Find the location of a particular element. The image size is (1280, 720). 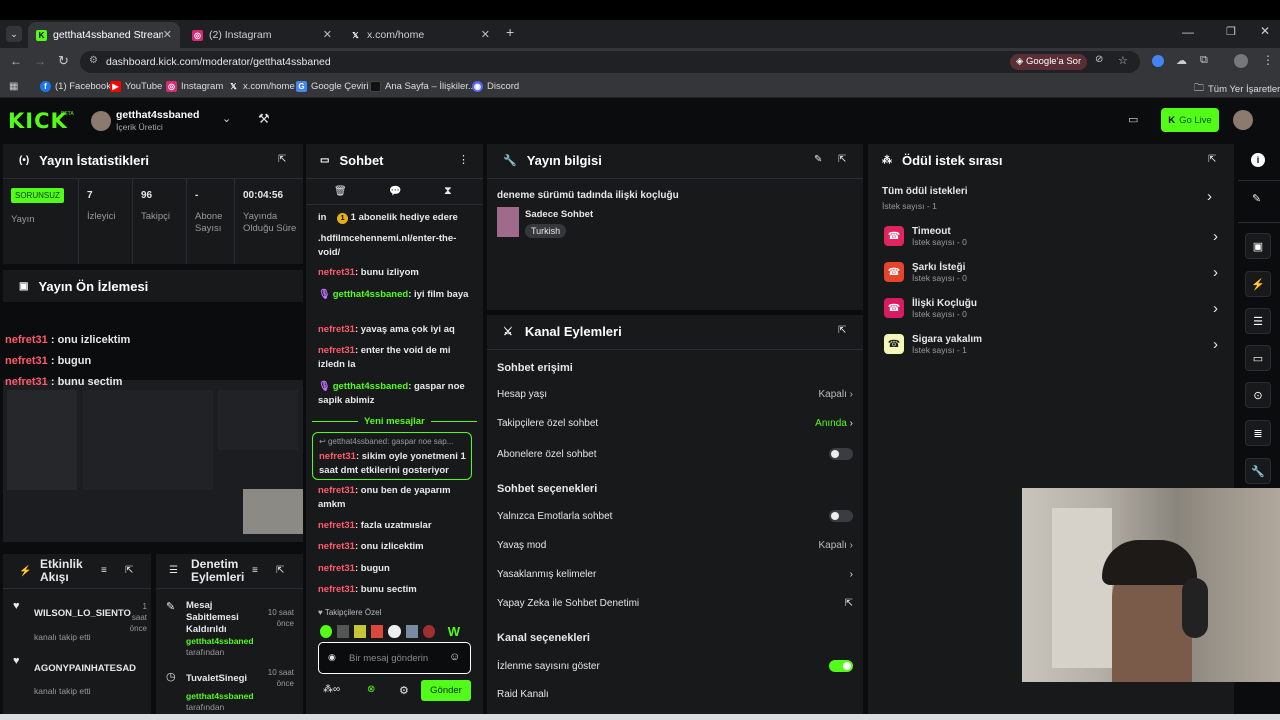

bookmark-x: 𝕏x.com/home is located at coordinates (261, 86).